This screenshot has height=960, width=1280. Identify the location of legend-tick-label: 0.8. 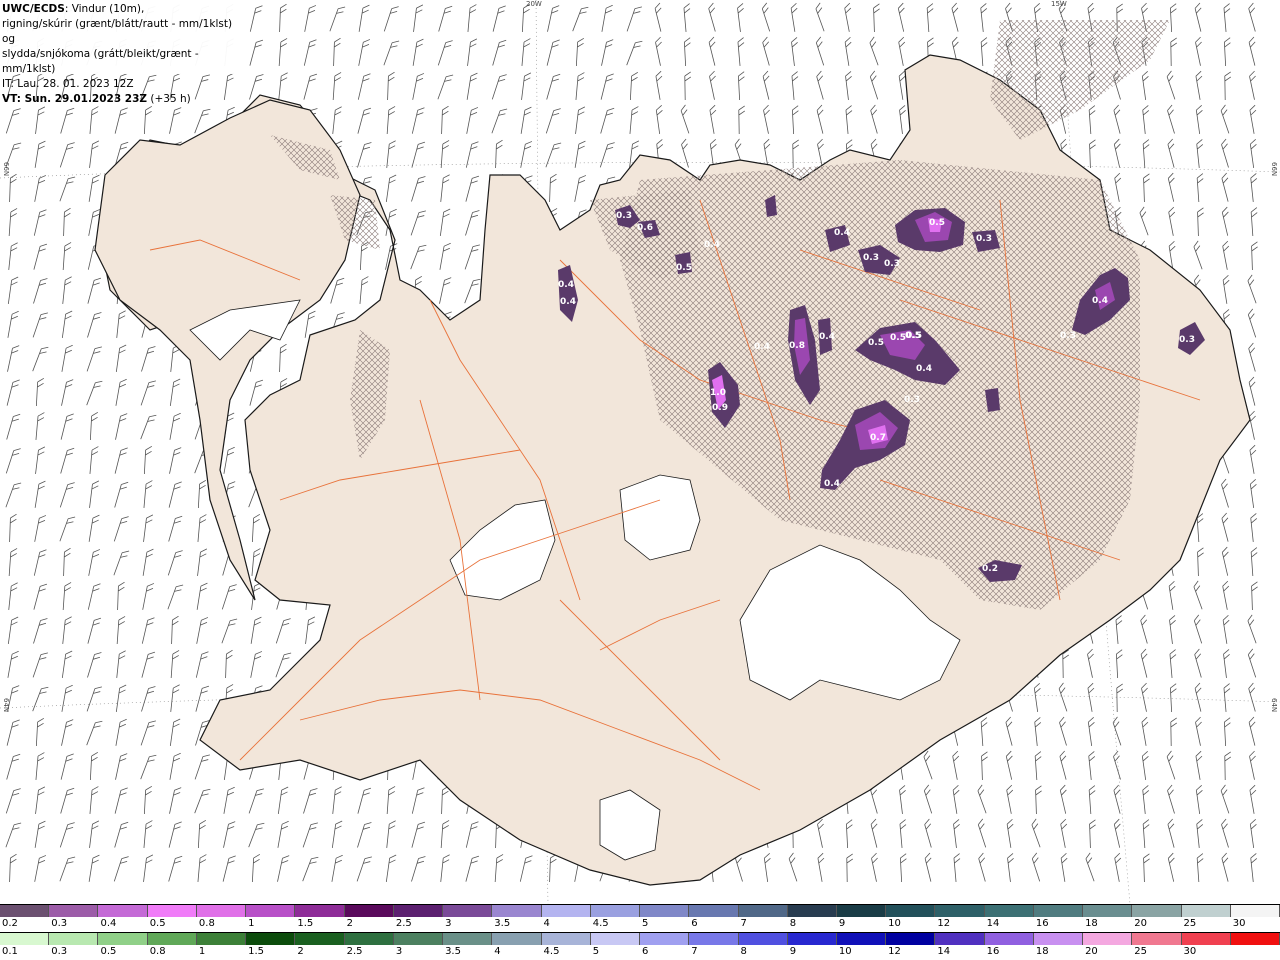
(206, 923).